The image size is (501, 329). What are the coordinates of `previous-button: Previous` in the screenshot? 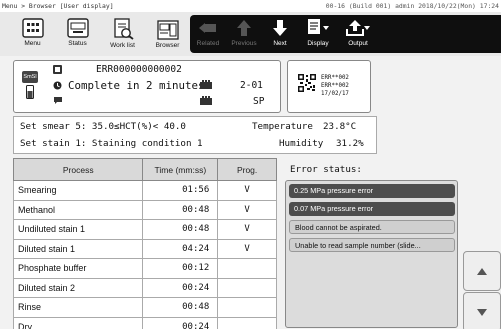 It's located at (244, 34).